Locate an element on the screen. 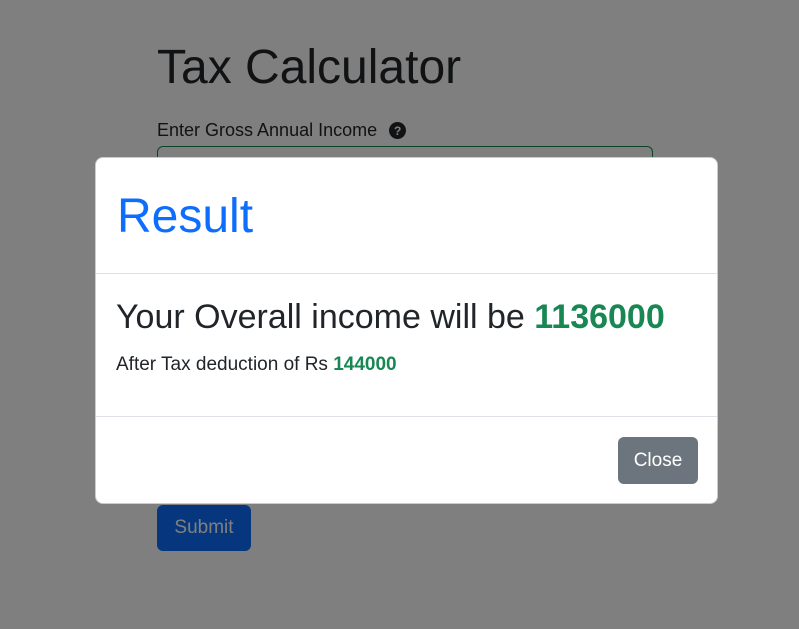  overall-income-text: Your Overall income will be 1136000 is located at coordinates (390, 317).